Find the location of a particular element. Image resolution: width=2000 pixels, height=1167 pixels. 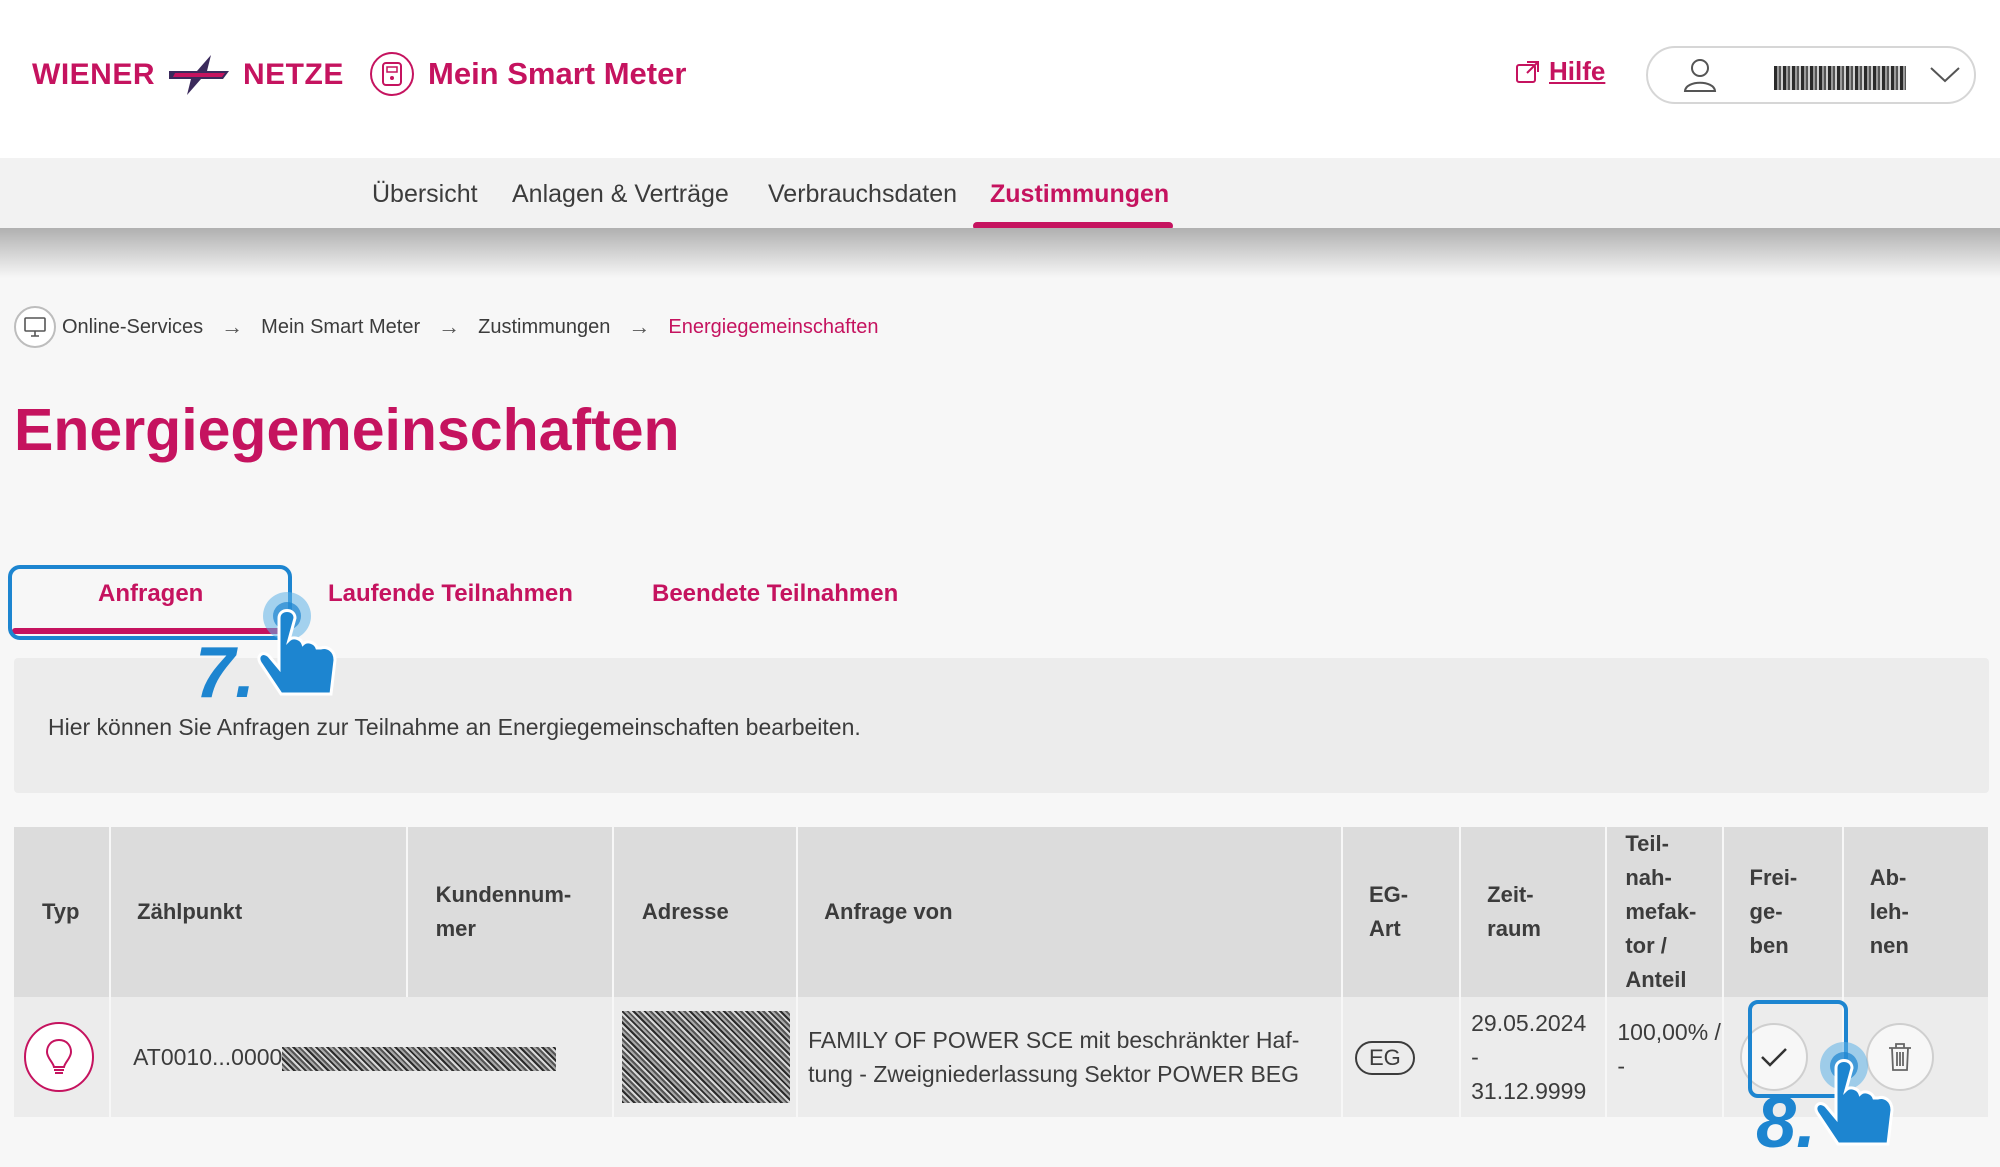

header-teilnahmefaktor-label: Teil- nah- mefak- tor / Anteil is located at coordinates (1661, 911).